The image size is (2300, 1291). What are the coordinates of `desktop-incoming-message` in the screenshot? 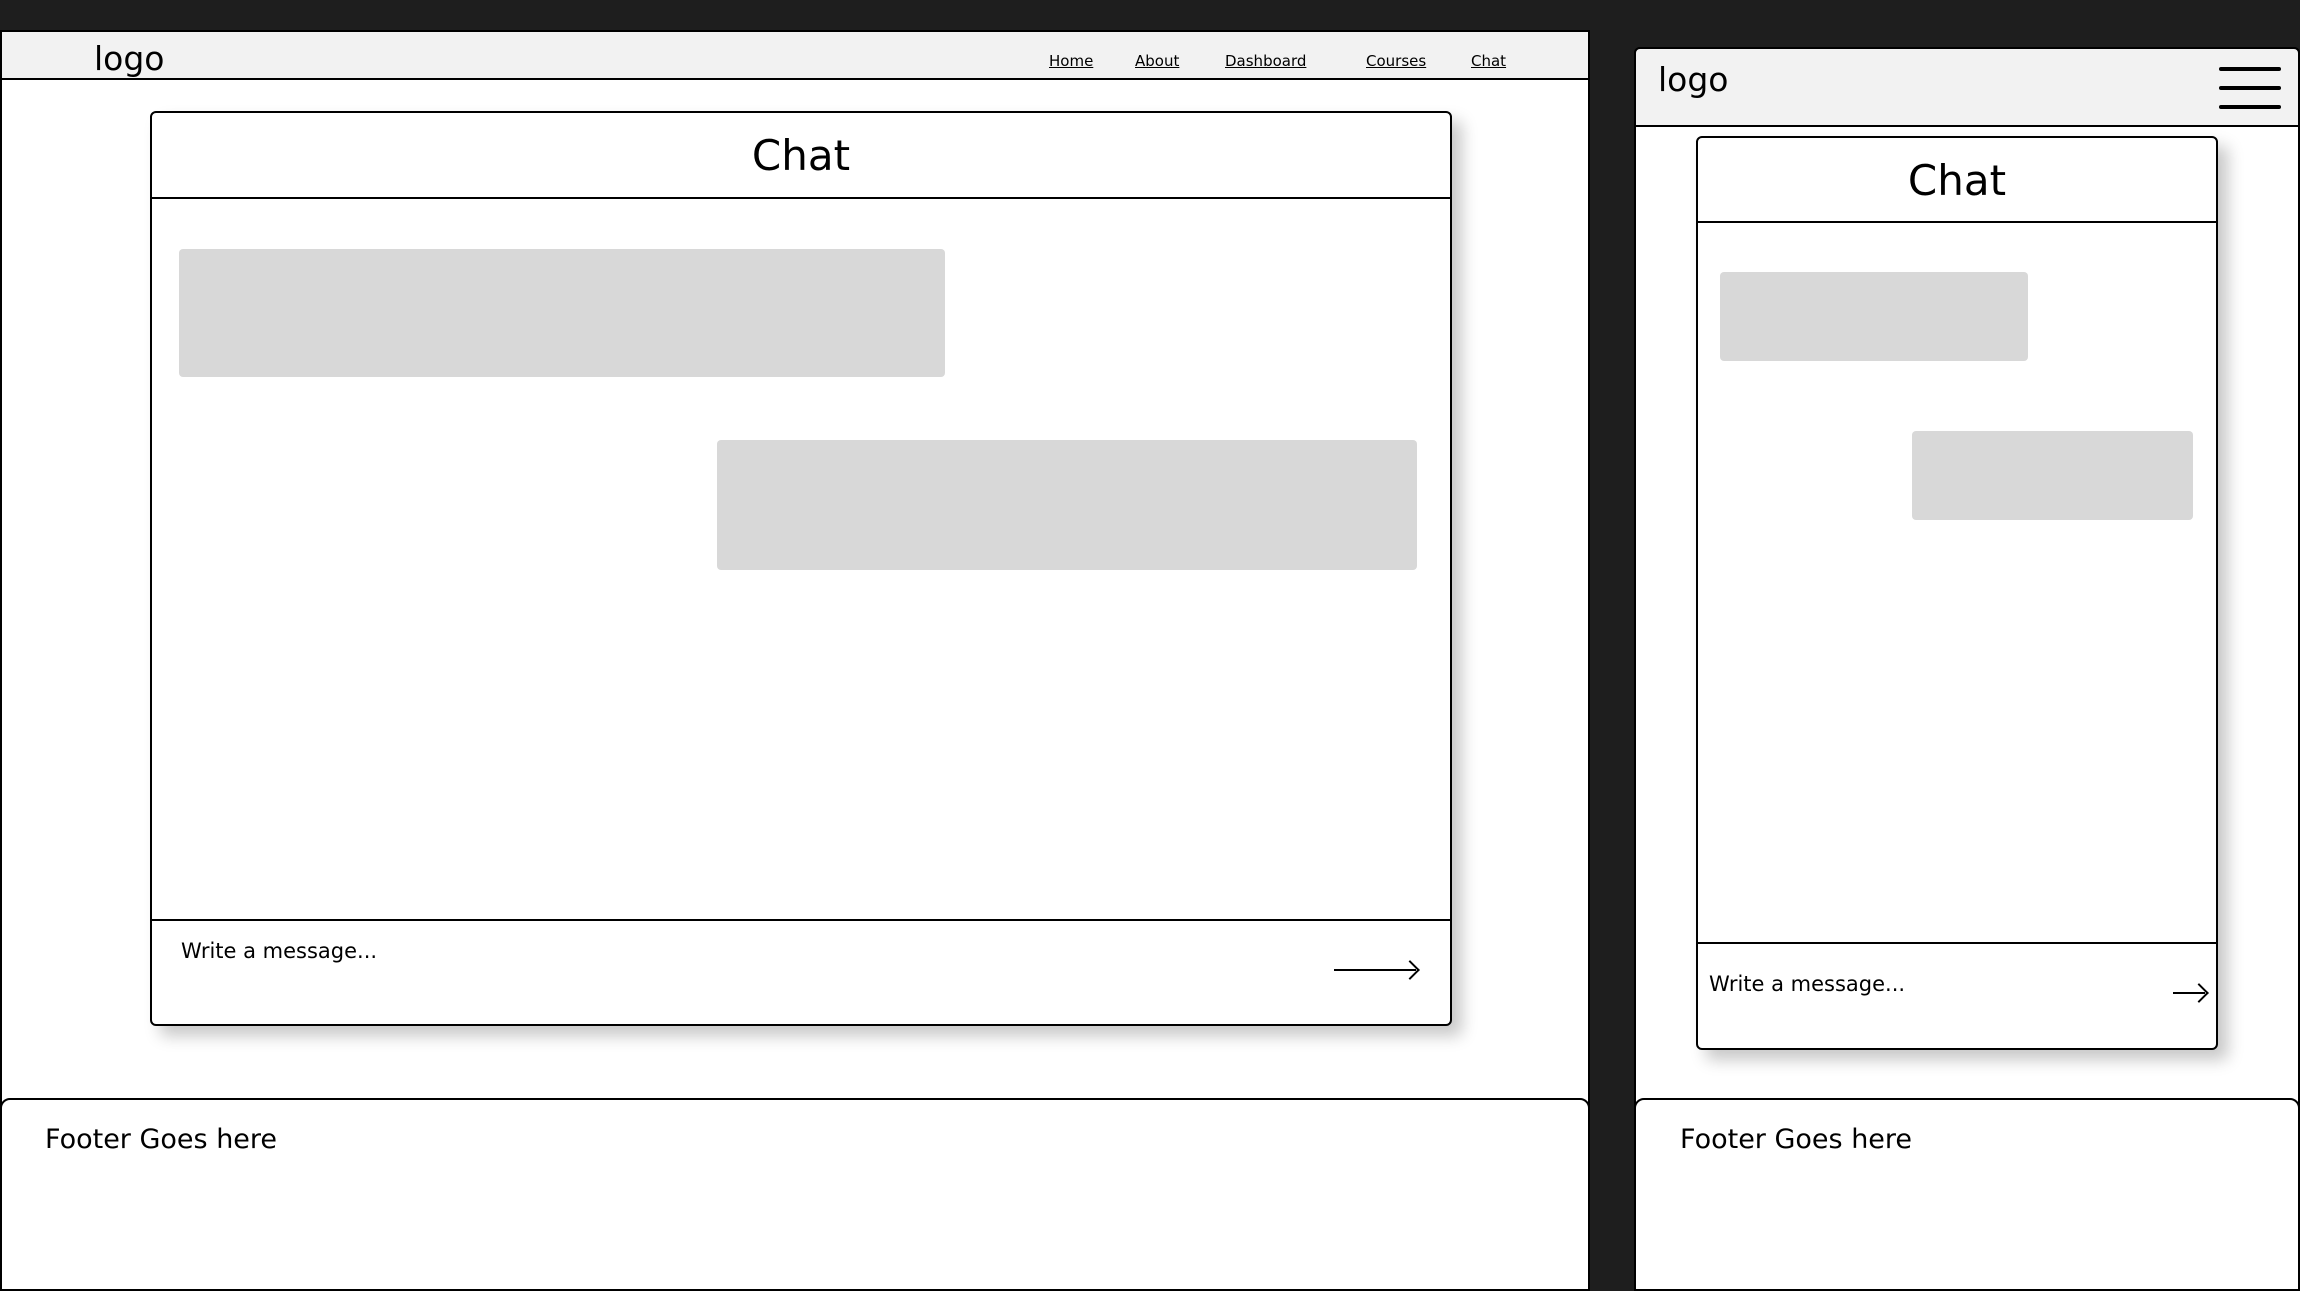 It's located at (562, 313).